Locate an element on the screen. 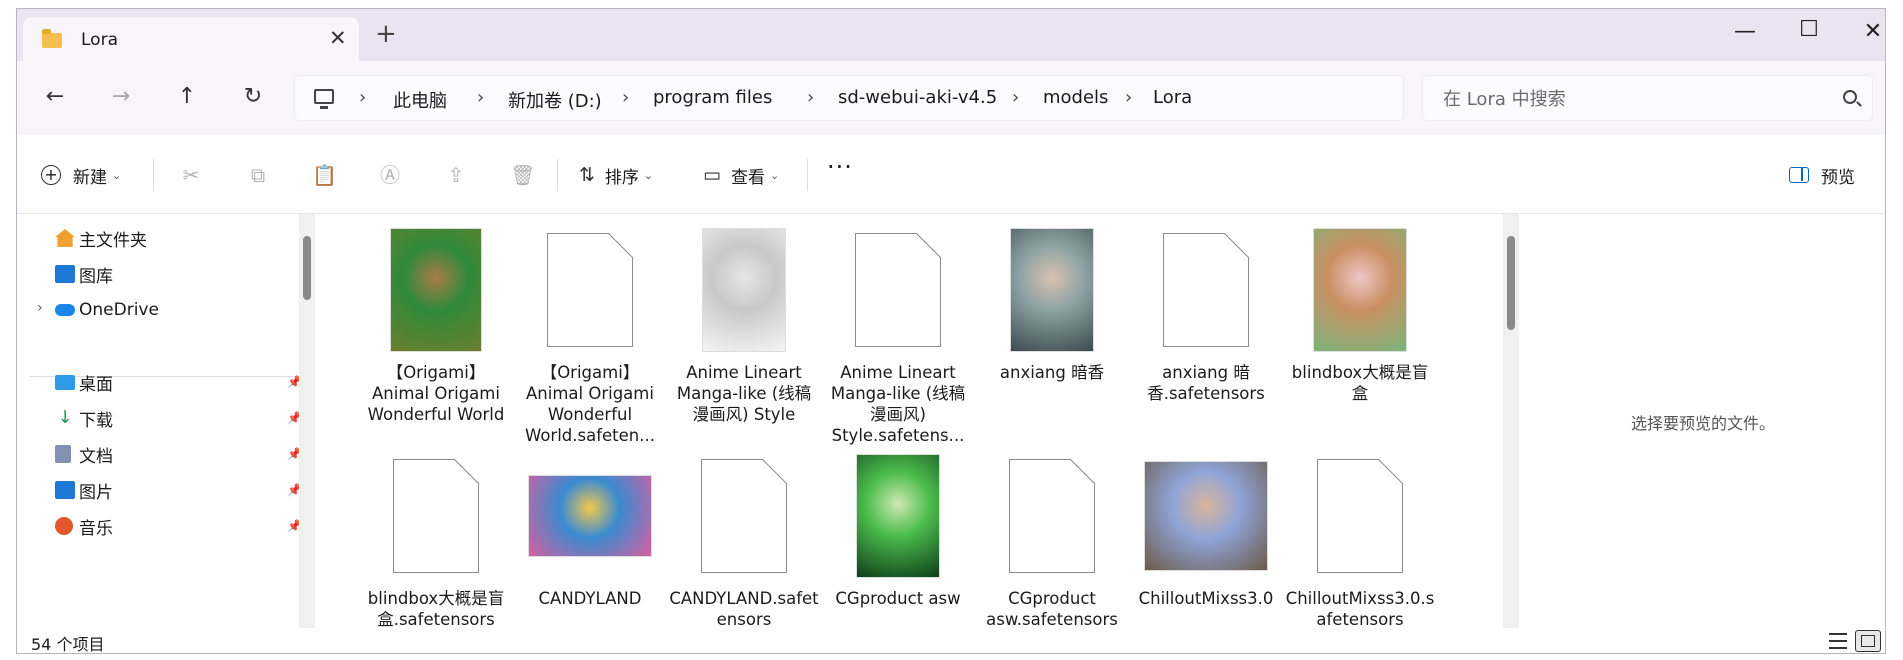 This screenshot has width=1903, height=660. forward-button: → is located at coordinates (121, 97).